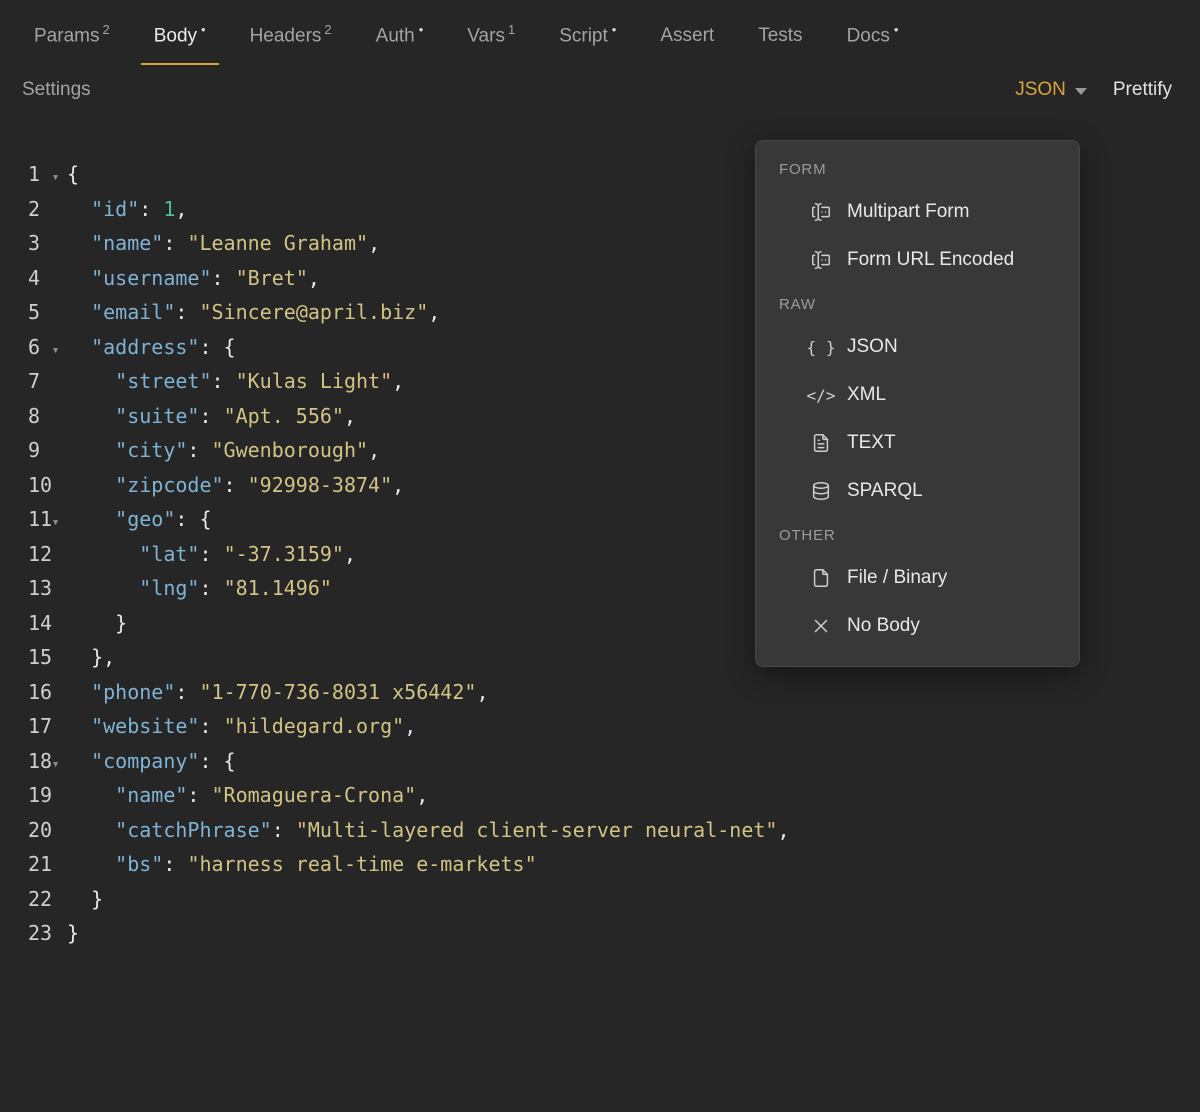 The height and width of the screenshot is (1112, 1200). Describe the element at coordinates (395, 36) in the screenshot. I see `tab-label: Auth` at that location.